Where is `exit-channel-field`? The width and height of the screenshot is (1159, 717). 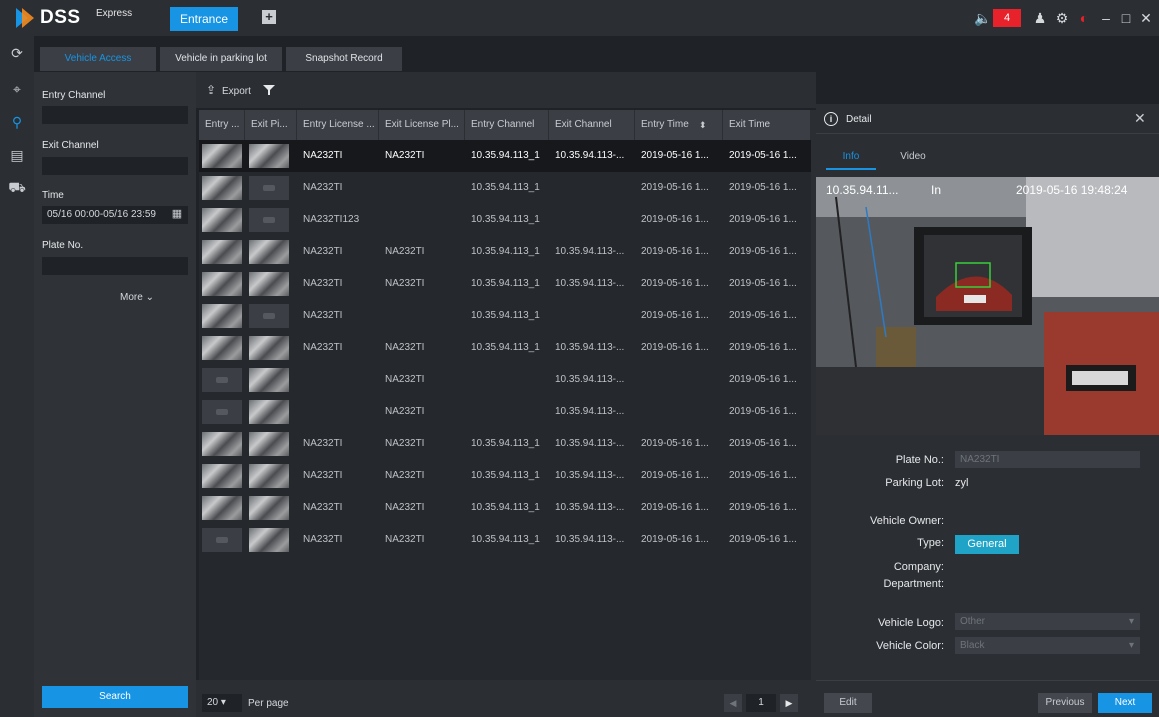 exit-channel-field is located at coordinates (115, 166).